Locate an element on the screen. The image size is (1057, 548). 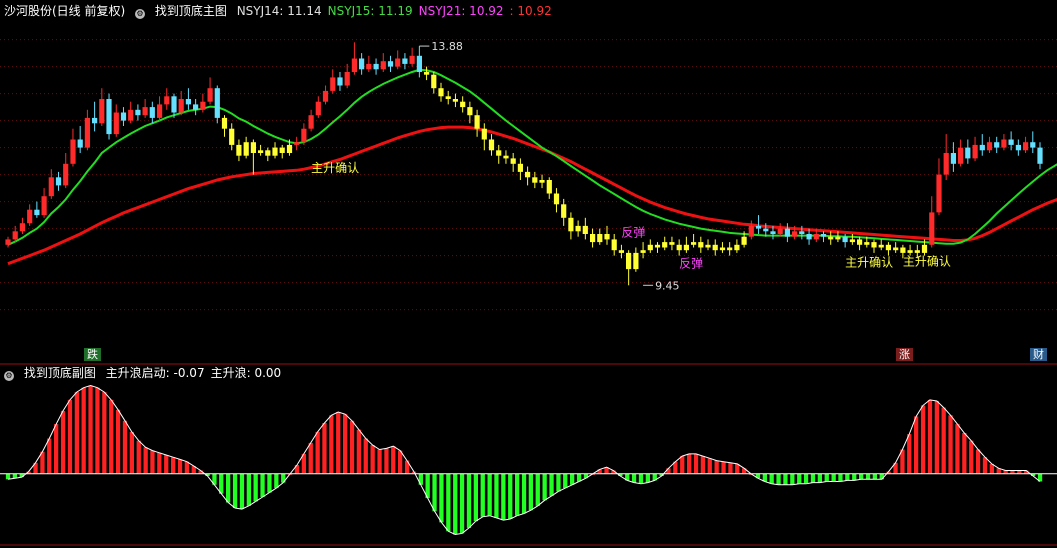
main-indicator-name: 找到顶底主图 is located at coordinates (191, 11).